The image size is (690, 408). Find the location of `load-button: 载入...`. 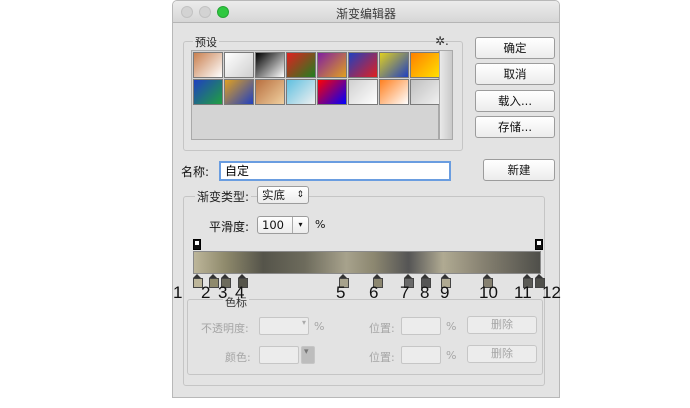

load-button: 载入... is located at coordinates (515, 101).